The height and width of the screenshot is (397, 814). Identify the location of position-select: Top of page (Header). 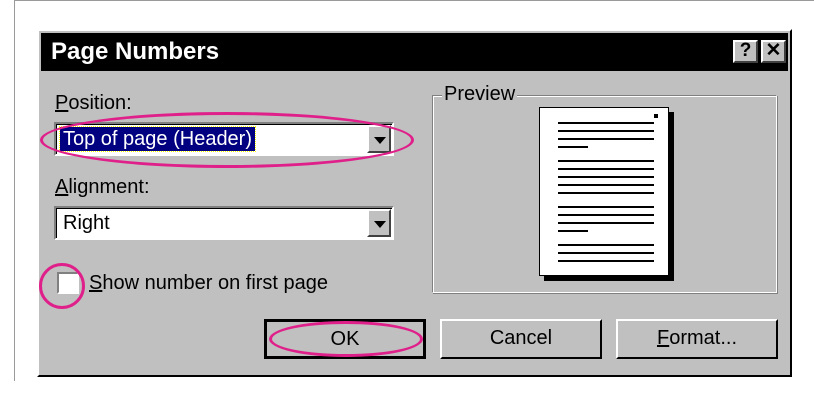
(224, 139).